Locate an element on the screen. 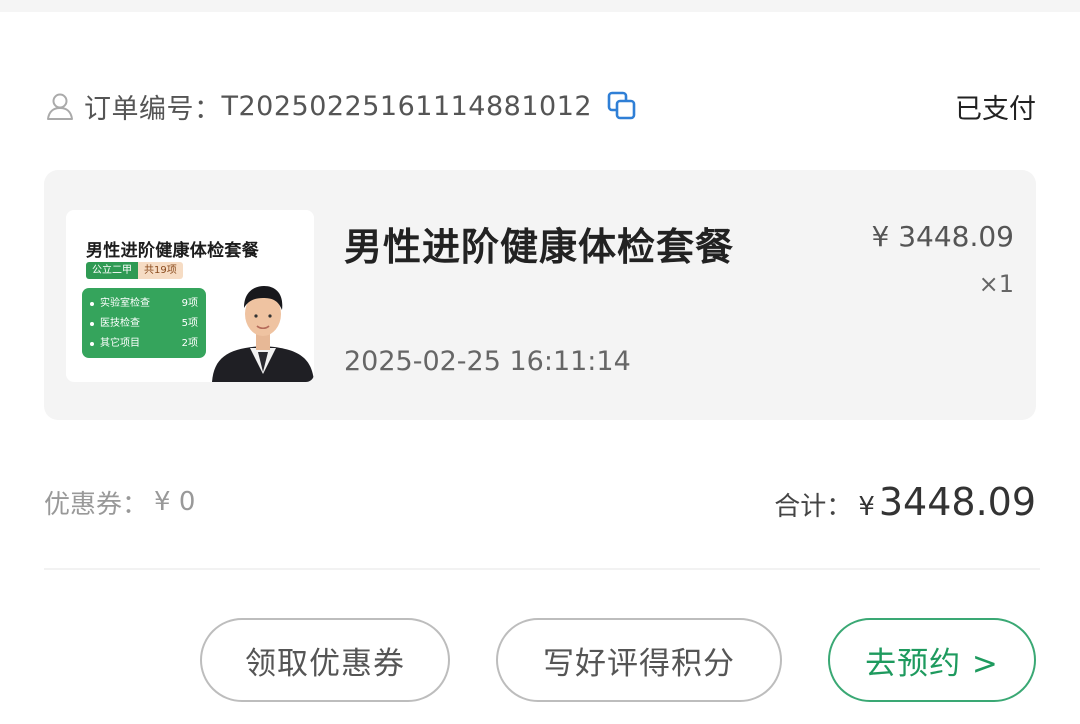 The width and height of the screenshot is (1080, 724). thumbnail-item: 医技检查 5项 is located at coordinates (144, 324).